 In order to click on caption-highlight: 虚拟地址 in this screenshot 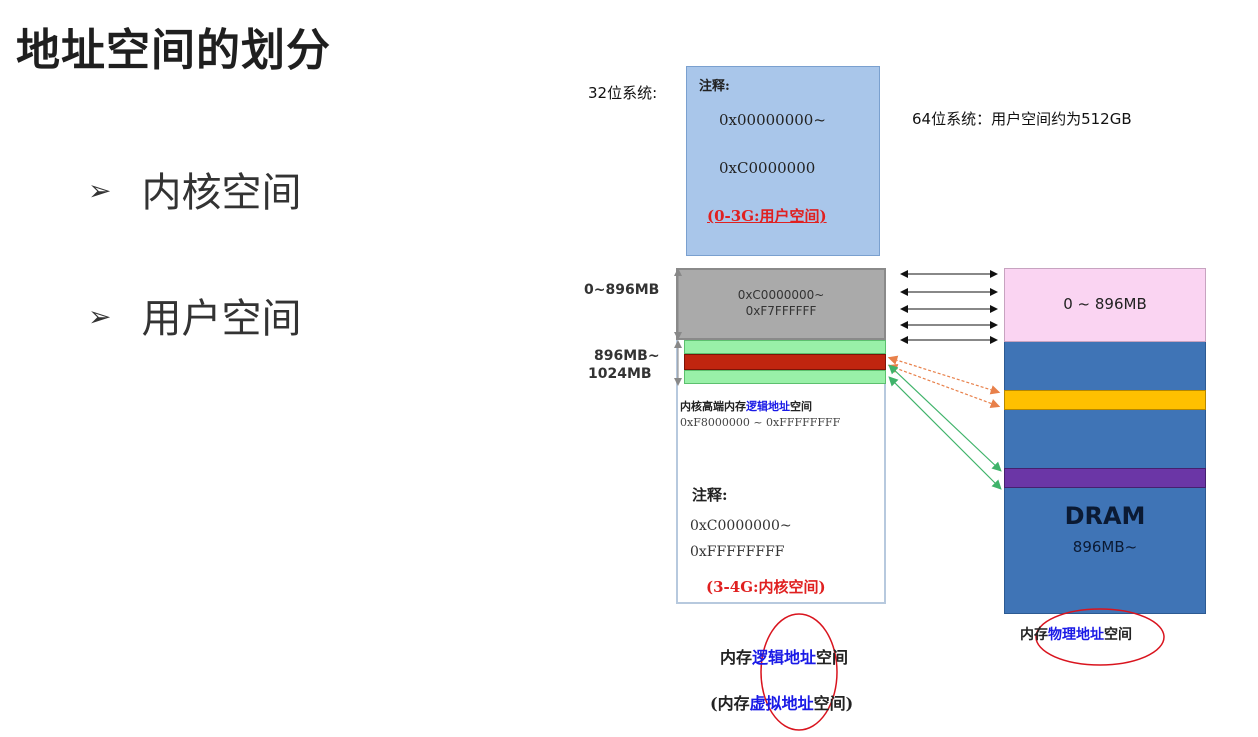, I will do `click(781, 703)`.